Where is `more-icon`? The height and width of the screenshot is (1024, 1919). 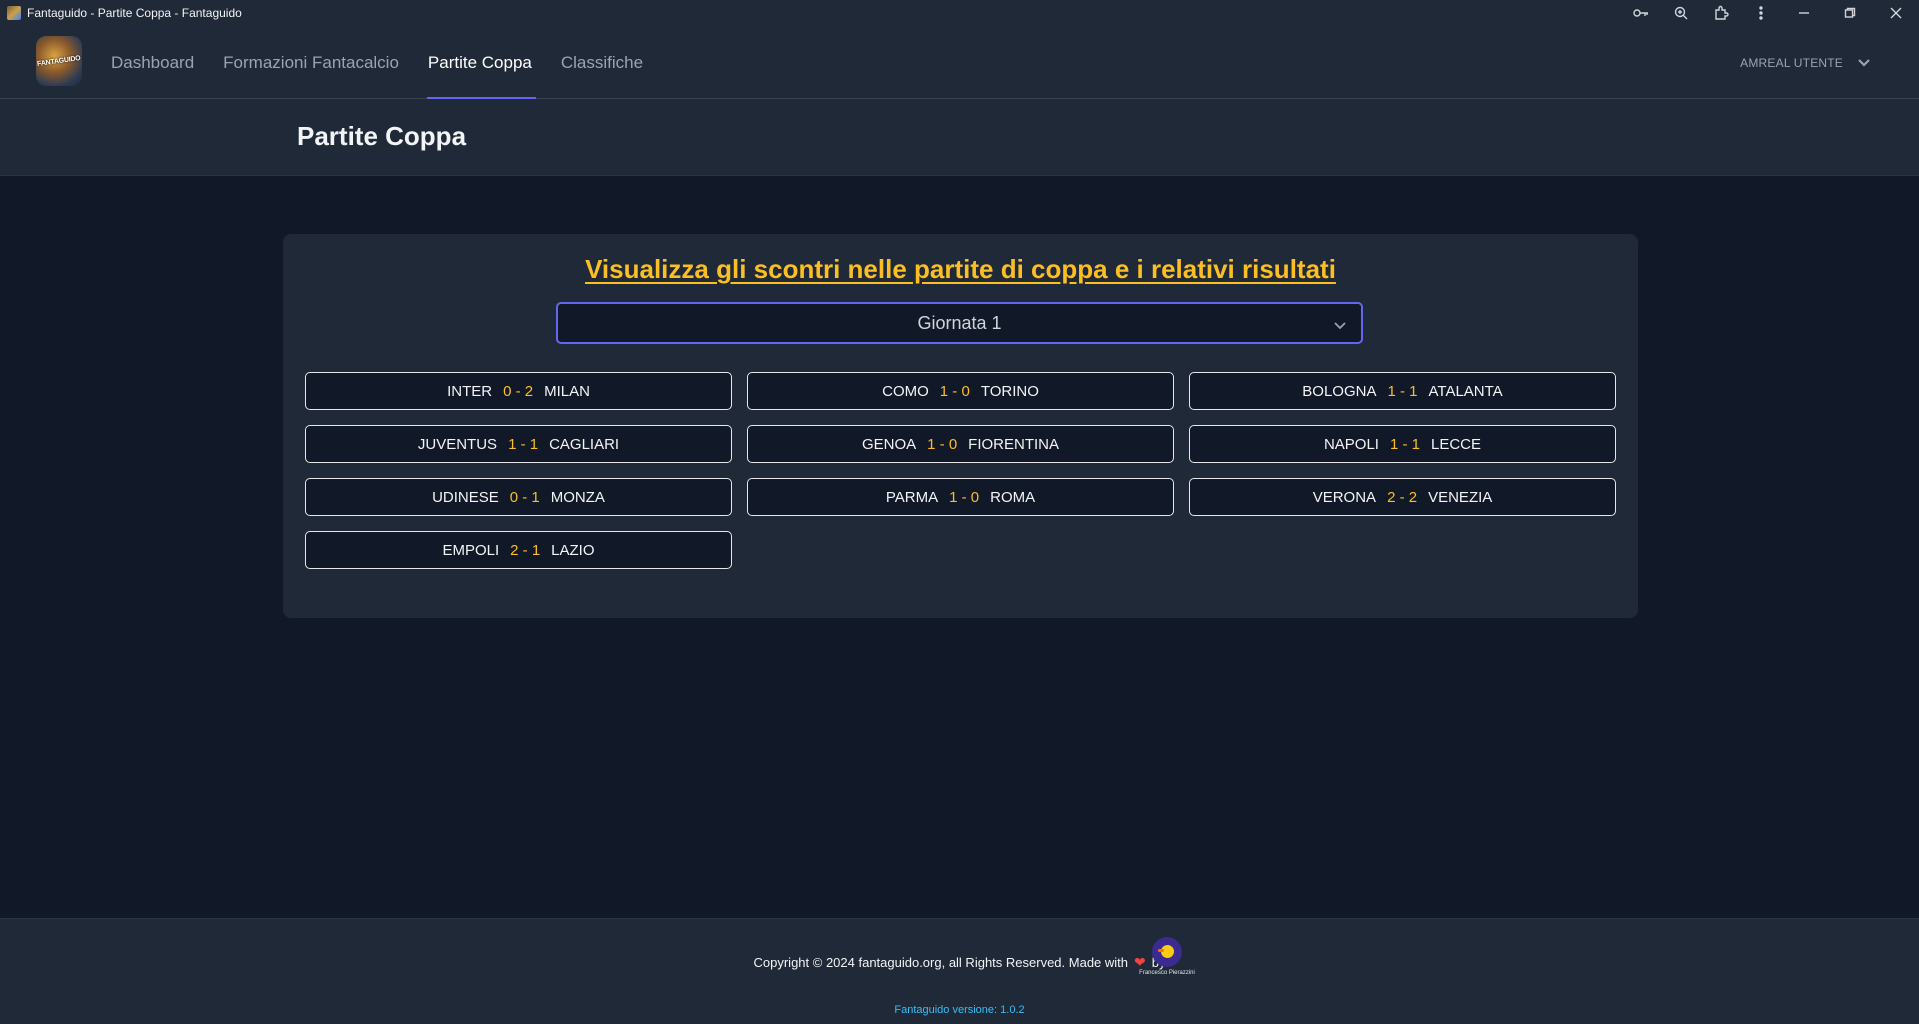 more-icon is located at coordinates (1761, 13).